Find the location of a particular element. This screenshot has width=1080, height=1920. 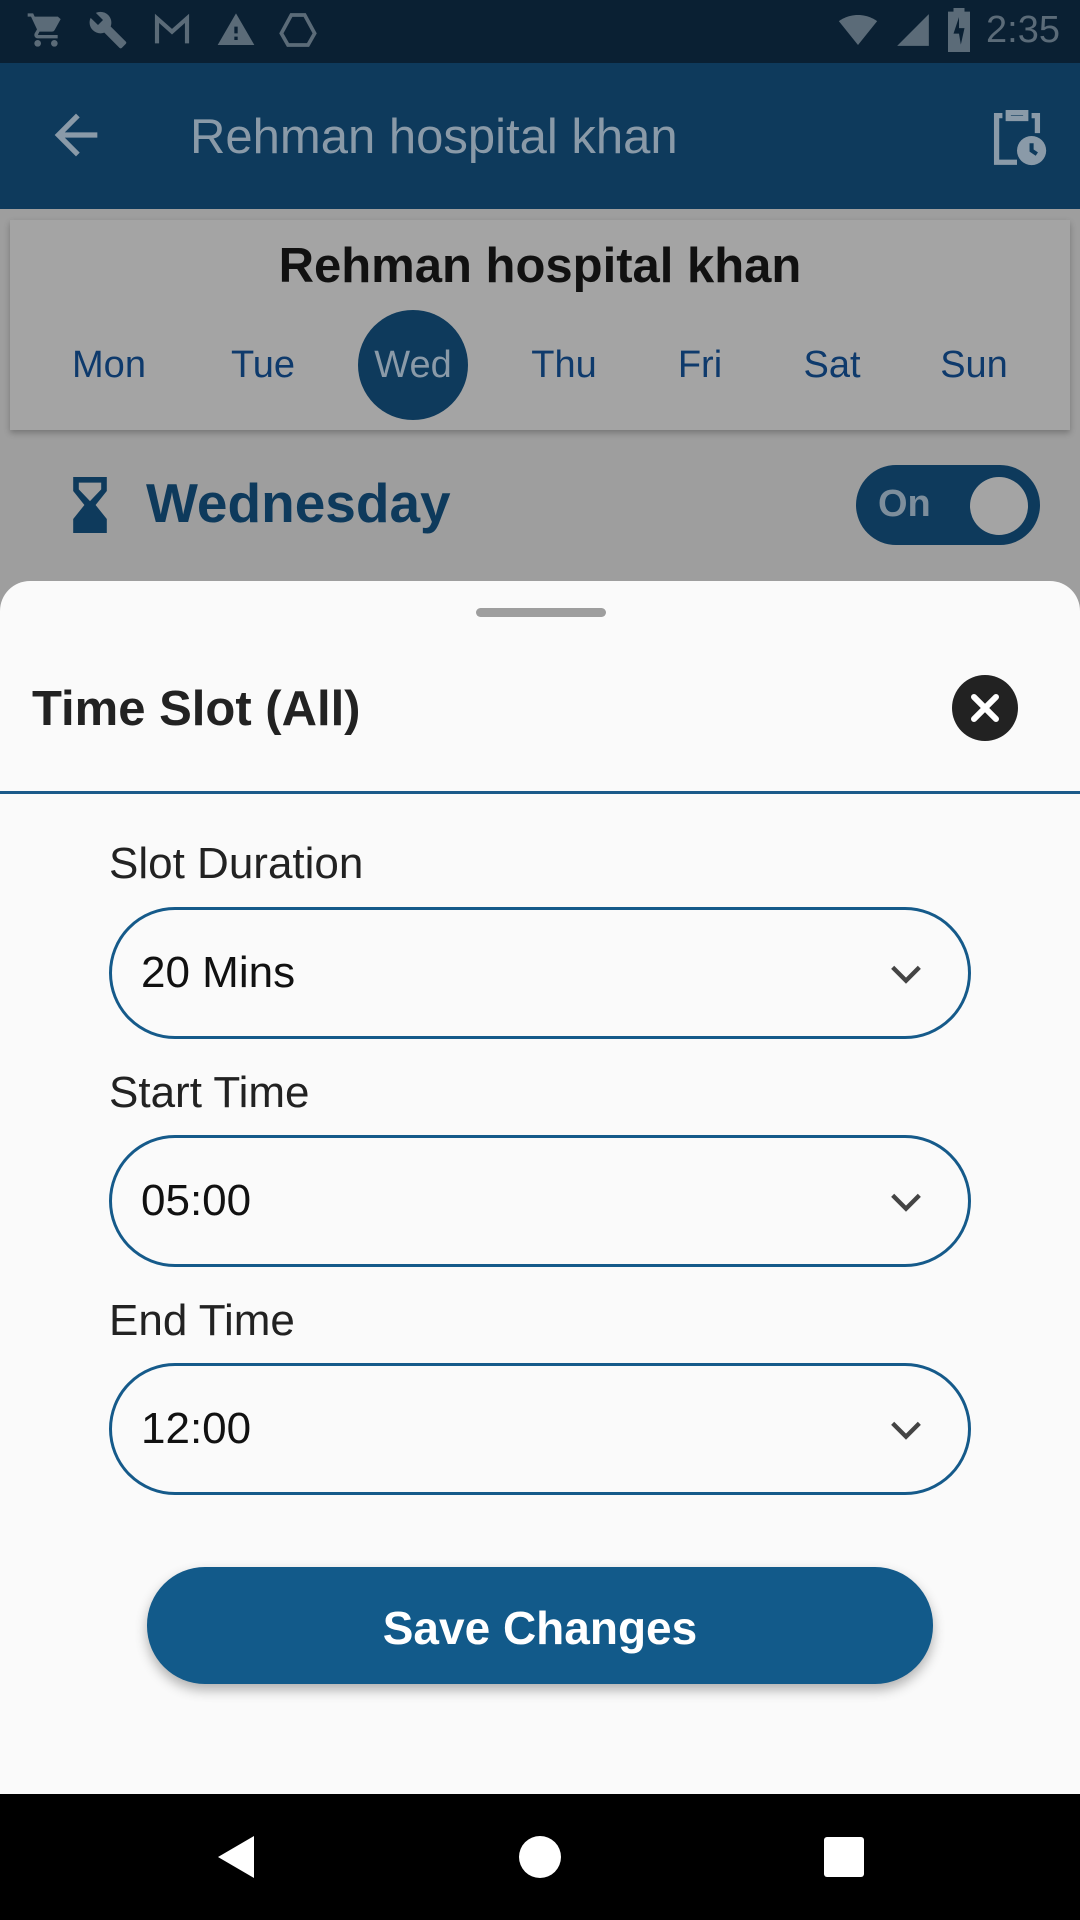

cart-icon is located at coordinates (44, 30).